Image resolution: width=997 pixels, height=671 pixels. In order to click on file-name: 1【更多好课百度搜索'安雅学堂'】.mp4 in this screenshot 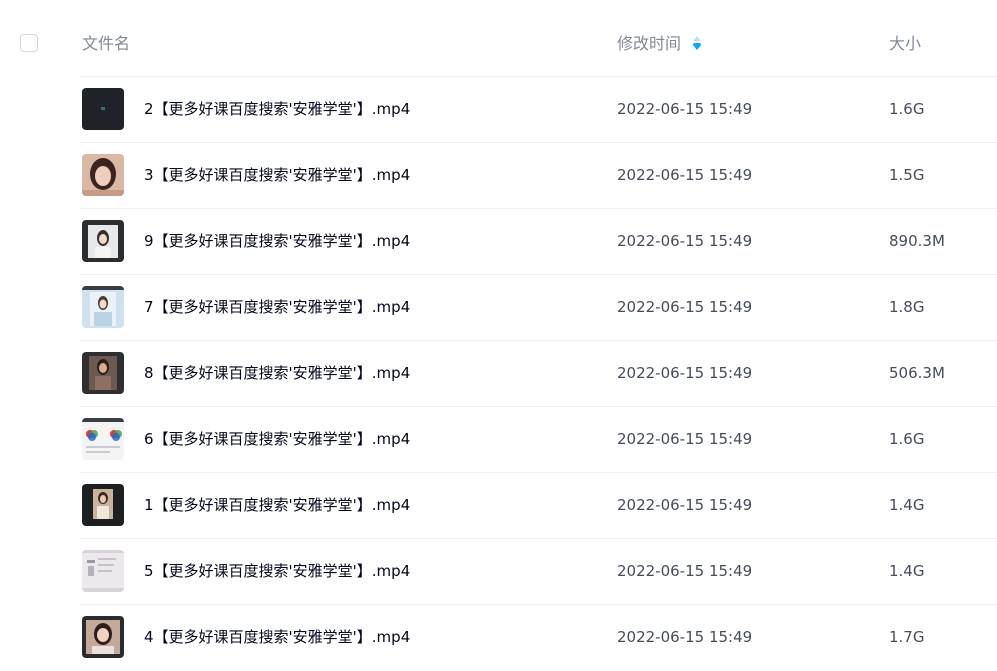, I will do `click(277, 505)`.